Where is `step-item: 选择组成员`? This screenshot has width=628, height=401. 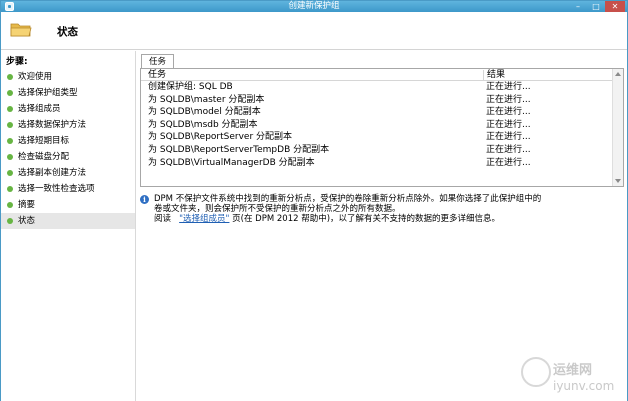 step-item: 选择组成员 is located at coordinates (68, 109).